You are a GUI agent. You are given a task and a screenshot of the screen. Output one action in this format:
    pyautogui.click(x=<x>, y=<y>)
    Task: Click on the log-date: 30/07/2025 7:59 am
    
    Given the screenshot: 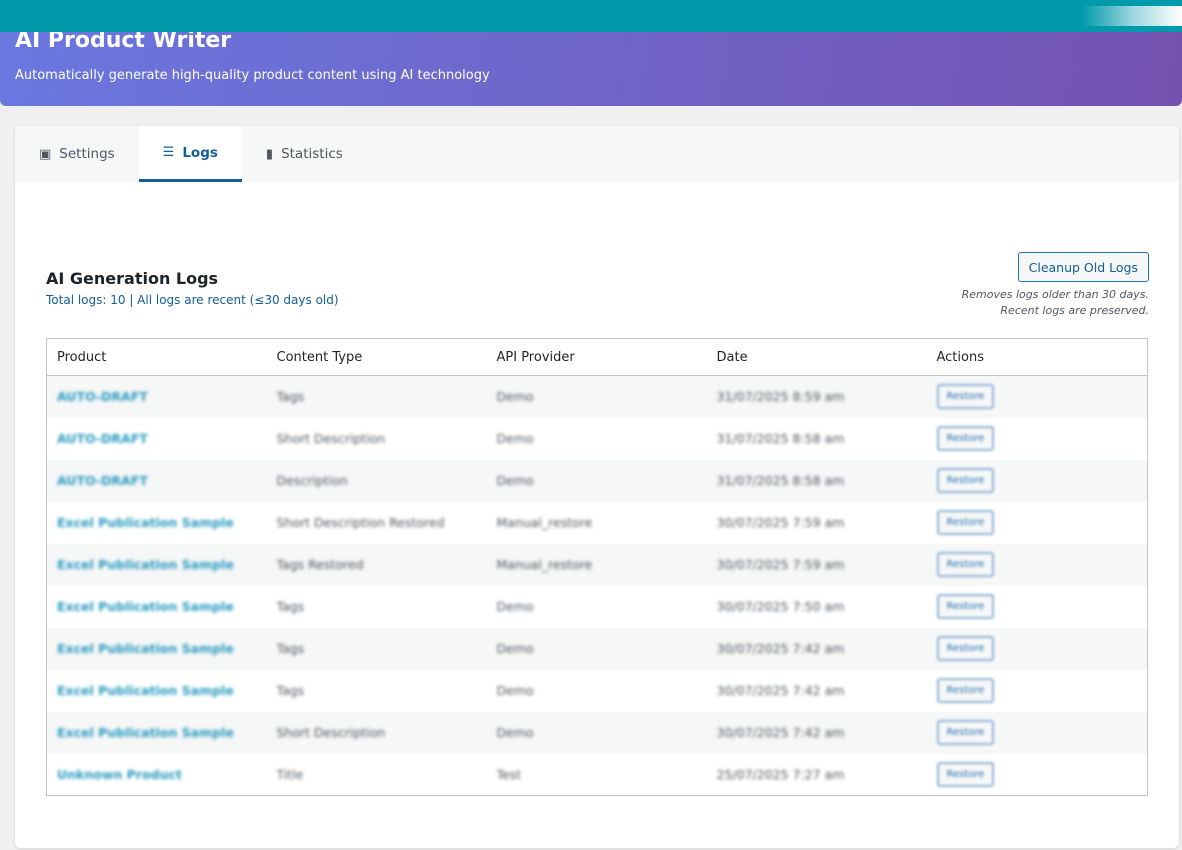 What is the action you would take?
    pyautogui.click(x=780, y=522)
    